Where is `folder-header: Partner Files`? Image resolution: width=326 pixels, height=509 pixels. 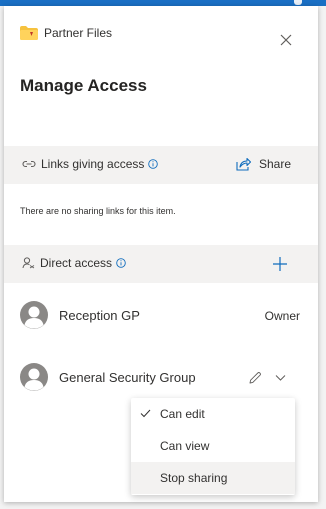 folder-header: Partner Files is located at coordinates (66, 33).